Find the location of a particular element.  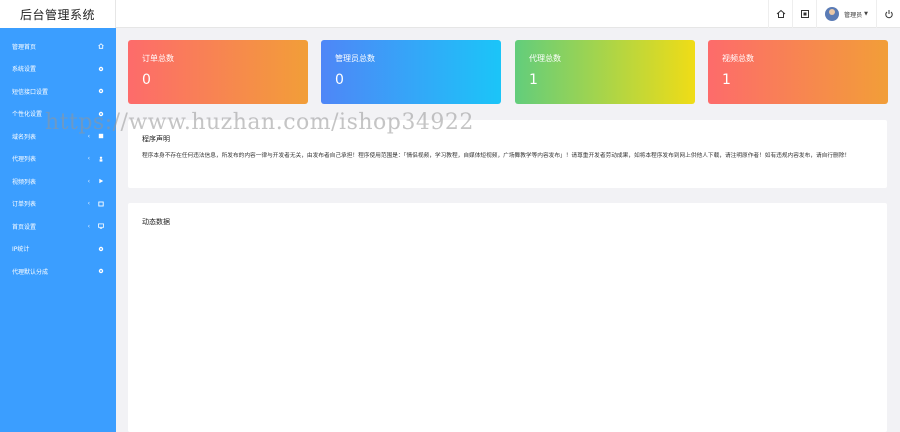

logout-button is located at coordinates (888, 14).